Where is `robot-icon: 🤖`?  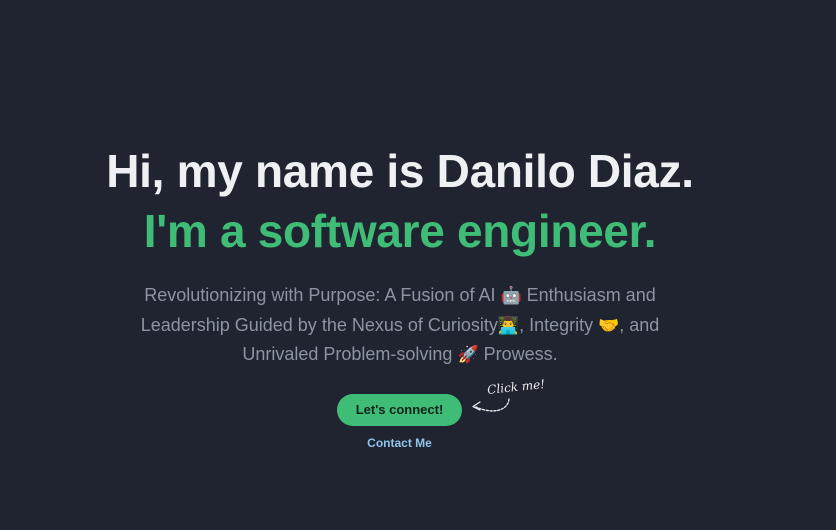 robot-icon: 🤖 is located at coordinates (511, 296).